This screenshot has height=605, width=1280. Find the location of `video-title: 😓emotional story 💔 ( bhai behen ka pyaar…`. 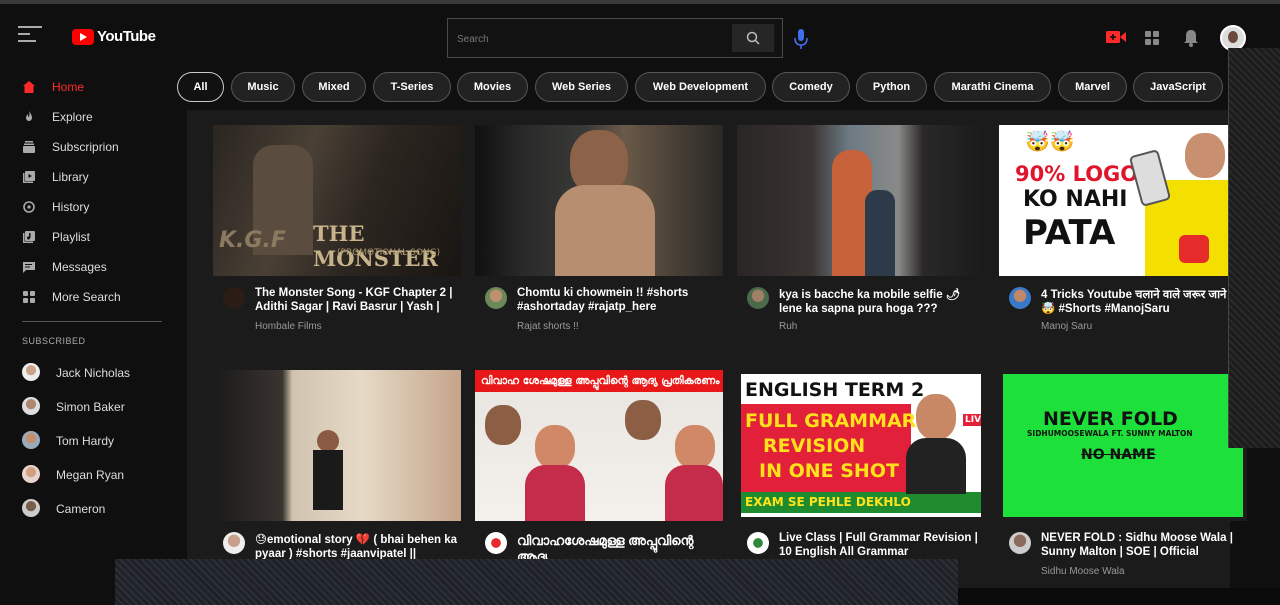

video-title: 😓emotional story 💔 ( bhai behen ka pyaar… is located at coordinates (358, 547).